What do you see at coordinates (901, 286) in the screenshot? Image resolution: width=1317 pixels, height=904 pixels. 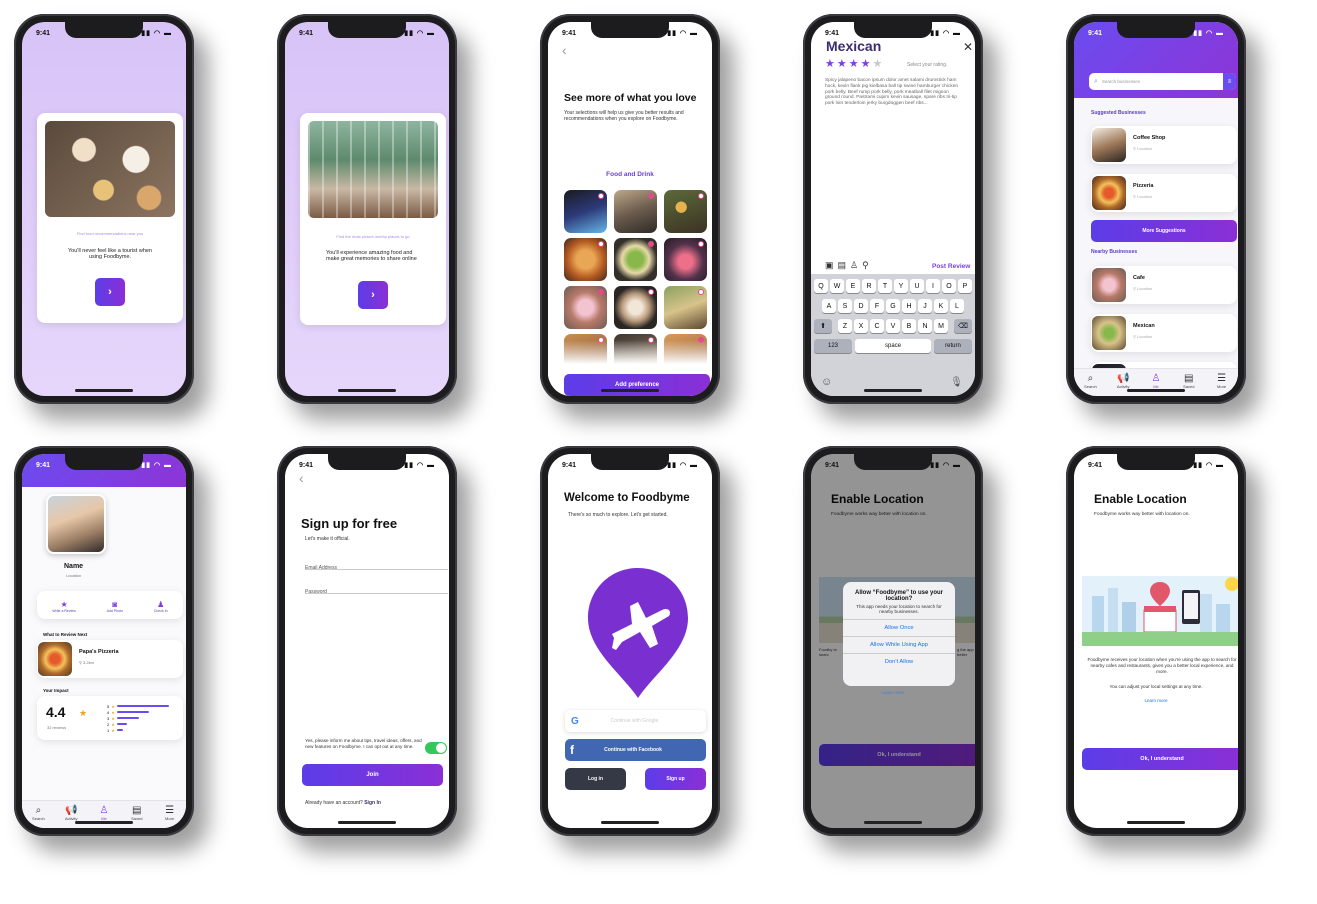 I see `key-y: Y` at bounding box center [901, 286].